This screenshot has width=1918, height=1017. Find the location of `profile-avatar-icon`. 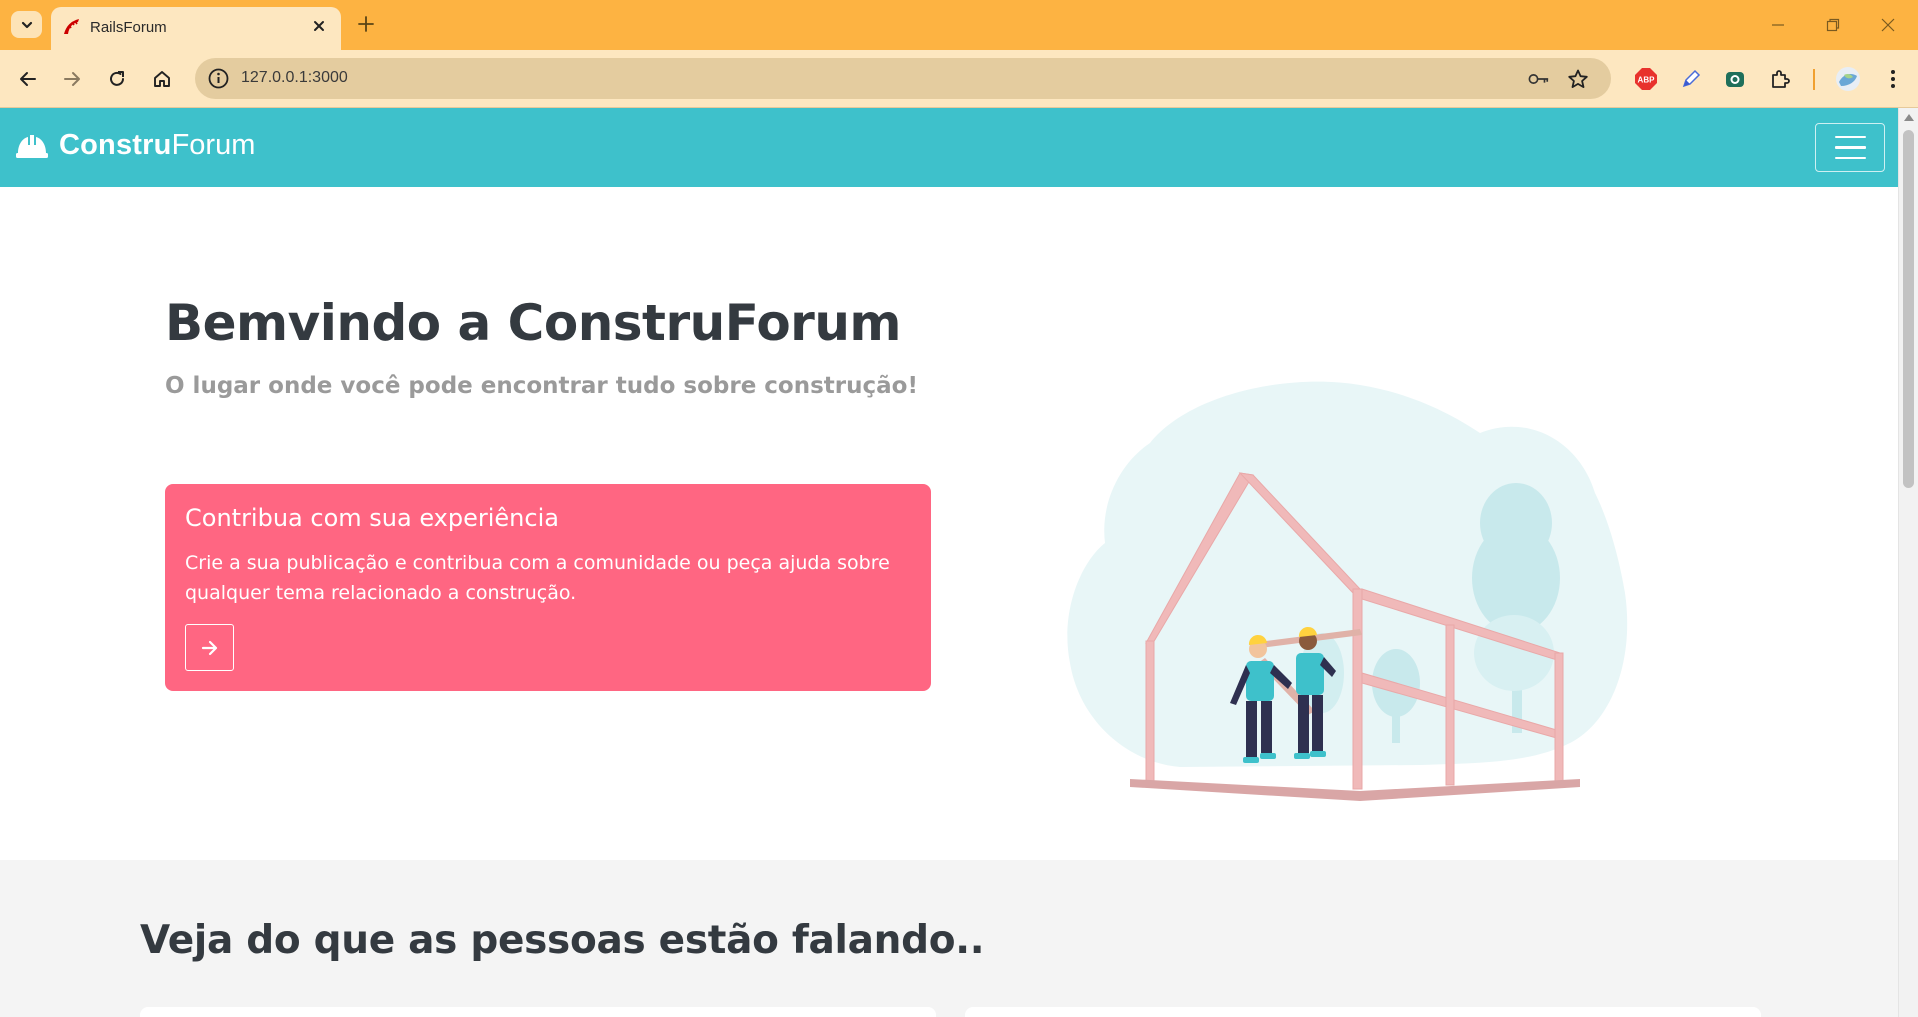

profile-avatar-icon is located at coordinates (1848, 79).